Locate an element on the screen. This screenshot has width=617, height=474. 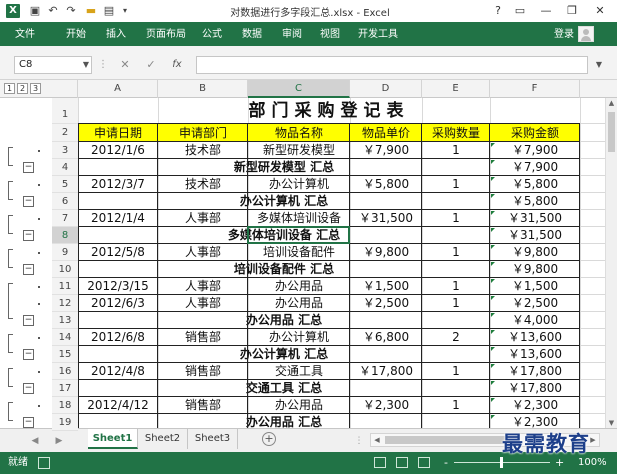
row-header: 4 is located at coordinates (65, 167).